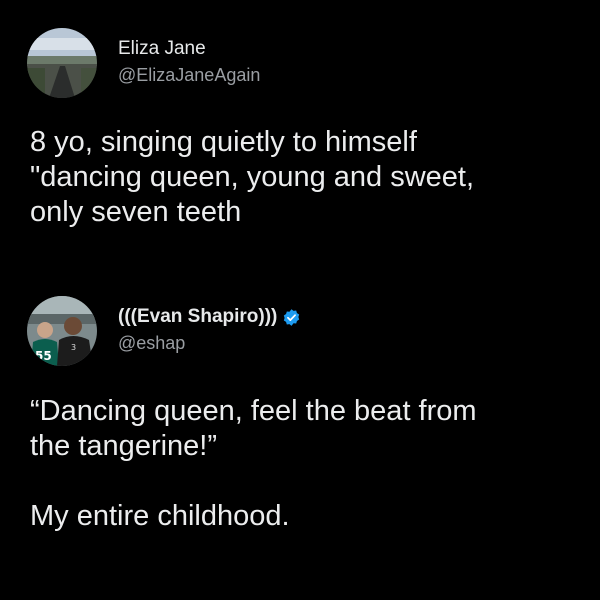 This screenshot has height=600, width=600. I want to click on author-names: (((Evan Shapiro))) @eshap, so click(209, 330).